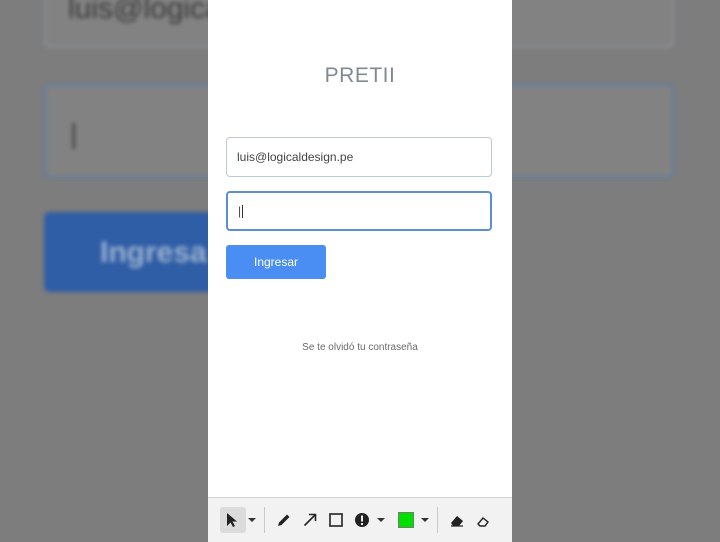  I want to click on email-value: luis@logicaldesign.pe, so click(295, 157).